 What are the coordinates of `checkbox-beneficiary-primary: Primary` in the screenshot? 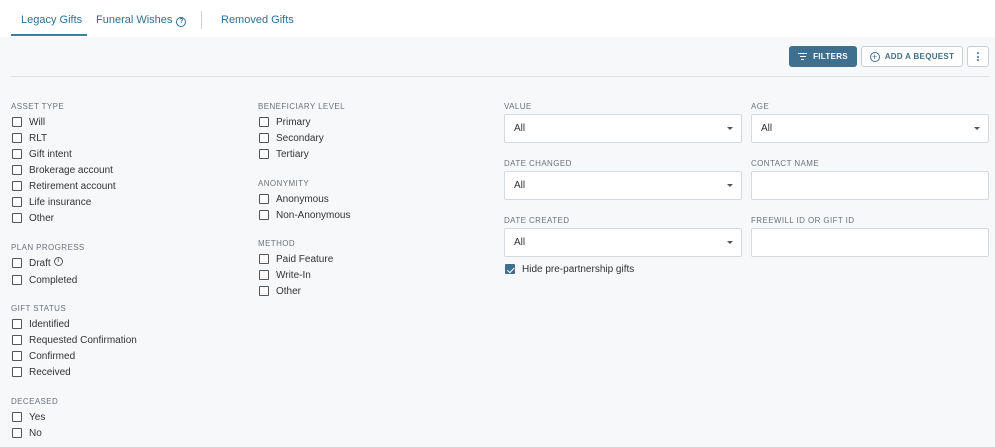 It's located at (284, 122).